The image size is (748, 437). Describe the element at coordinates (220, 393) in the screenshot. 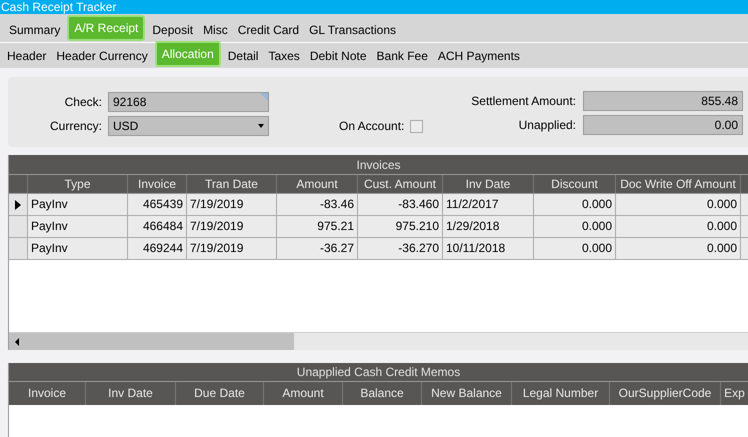

I see `column-header: Due Date` at that location.